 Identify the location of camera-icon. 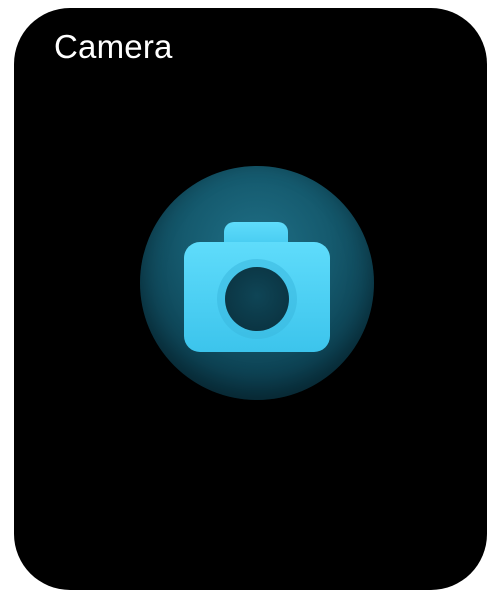
(257, 287).